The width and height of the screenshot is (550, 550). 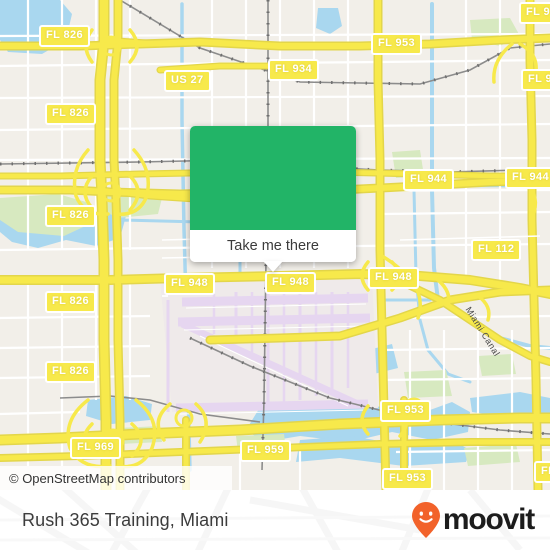 What do you see at coordinates (125, 519) in the screenshot?
I see `place-name-label: Rush 365 Training, Miami` at bounding box center [125, 519].